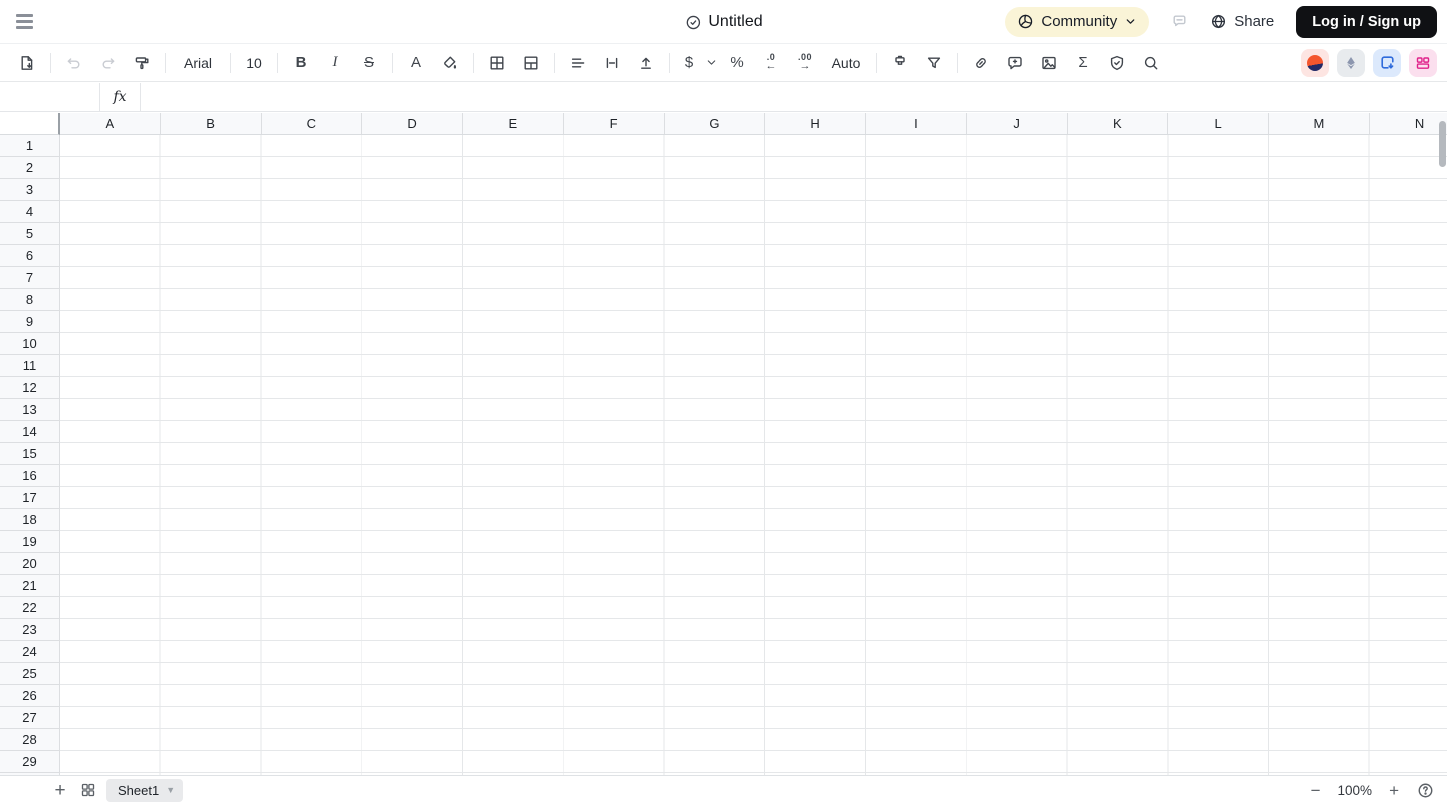 The width and height of the screenshot is (1447, 804). I want to click on new-document-button, so click(27, 63).